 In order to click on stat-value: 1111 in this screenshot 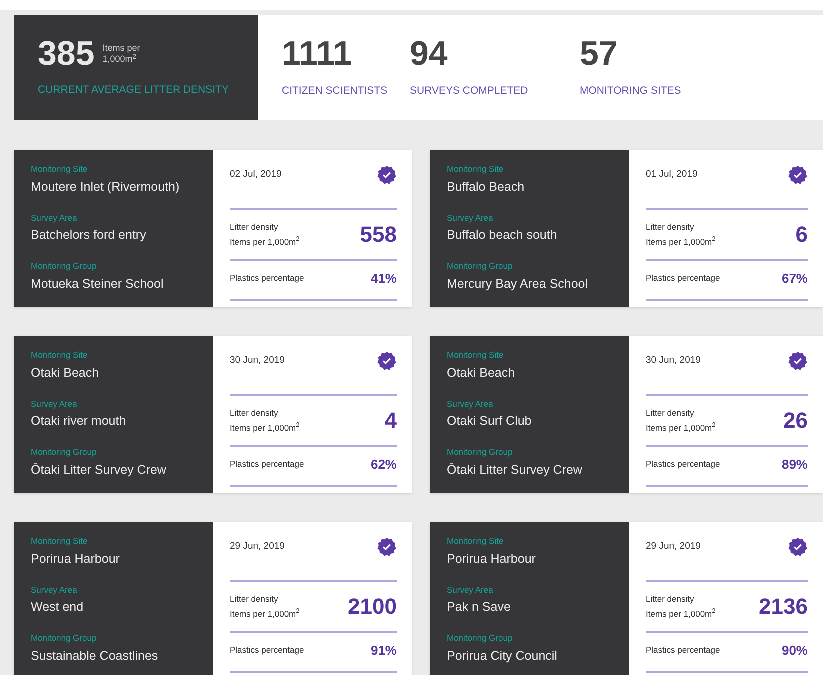, I will do `click(318, 54)`.